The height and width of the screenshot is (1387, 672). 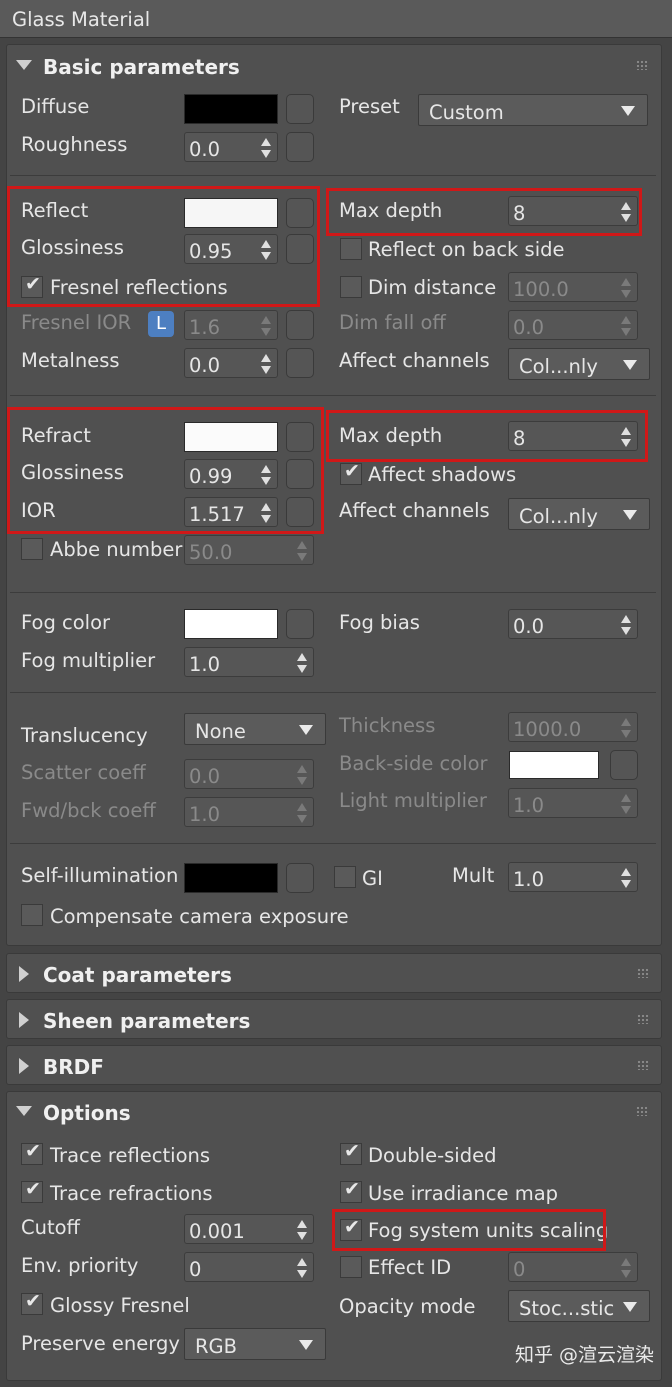 I want to click on dim-fall-off-spinner: 0.0, so click(x=573, y=325).